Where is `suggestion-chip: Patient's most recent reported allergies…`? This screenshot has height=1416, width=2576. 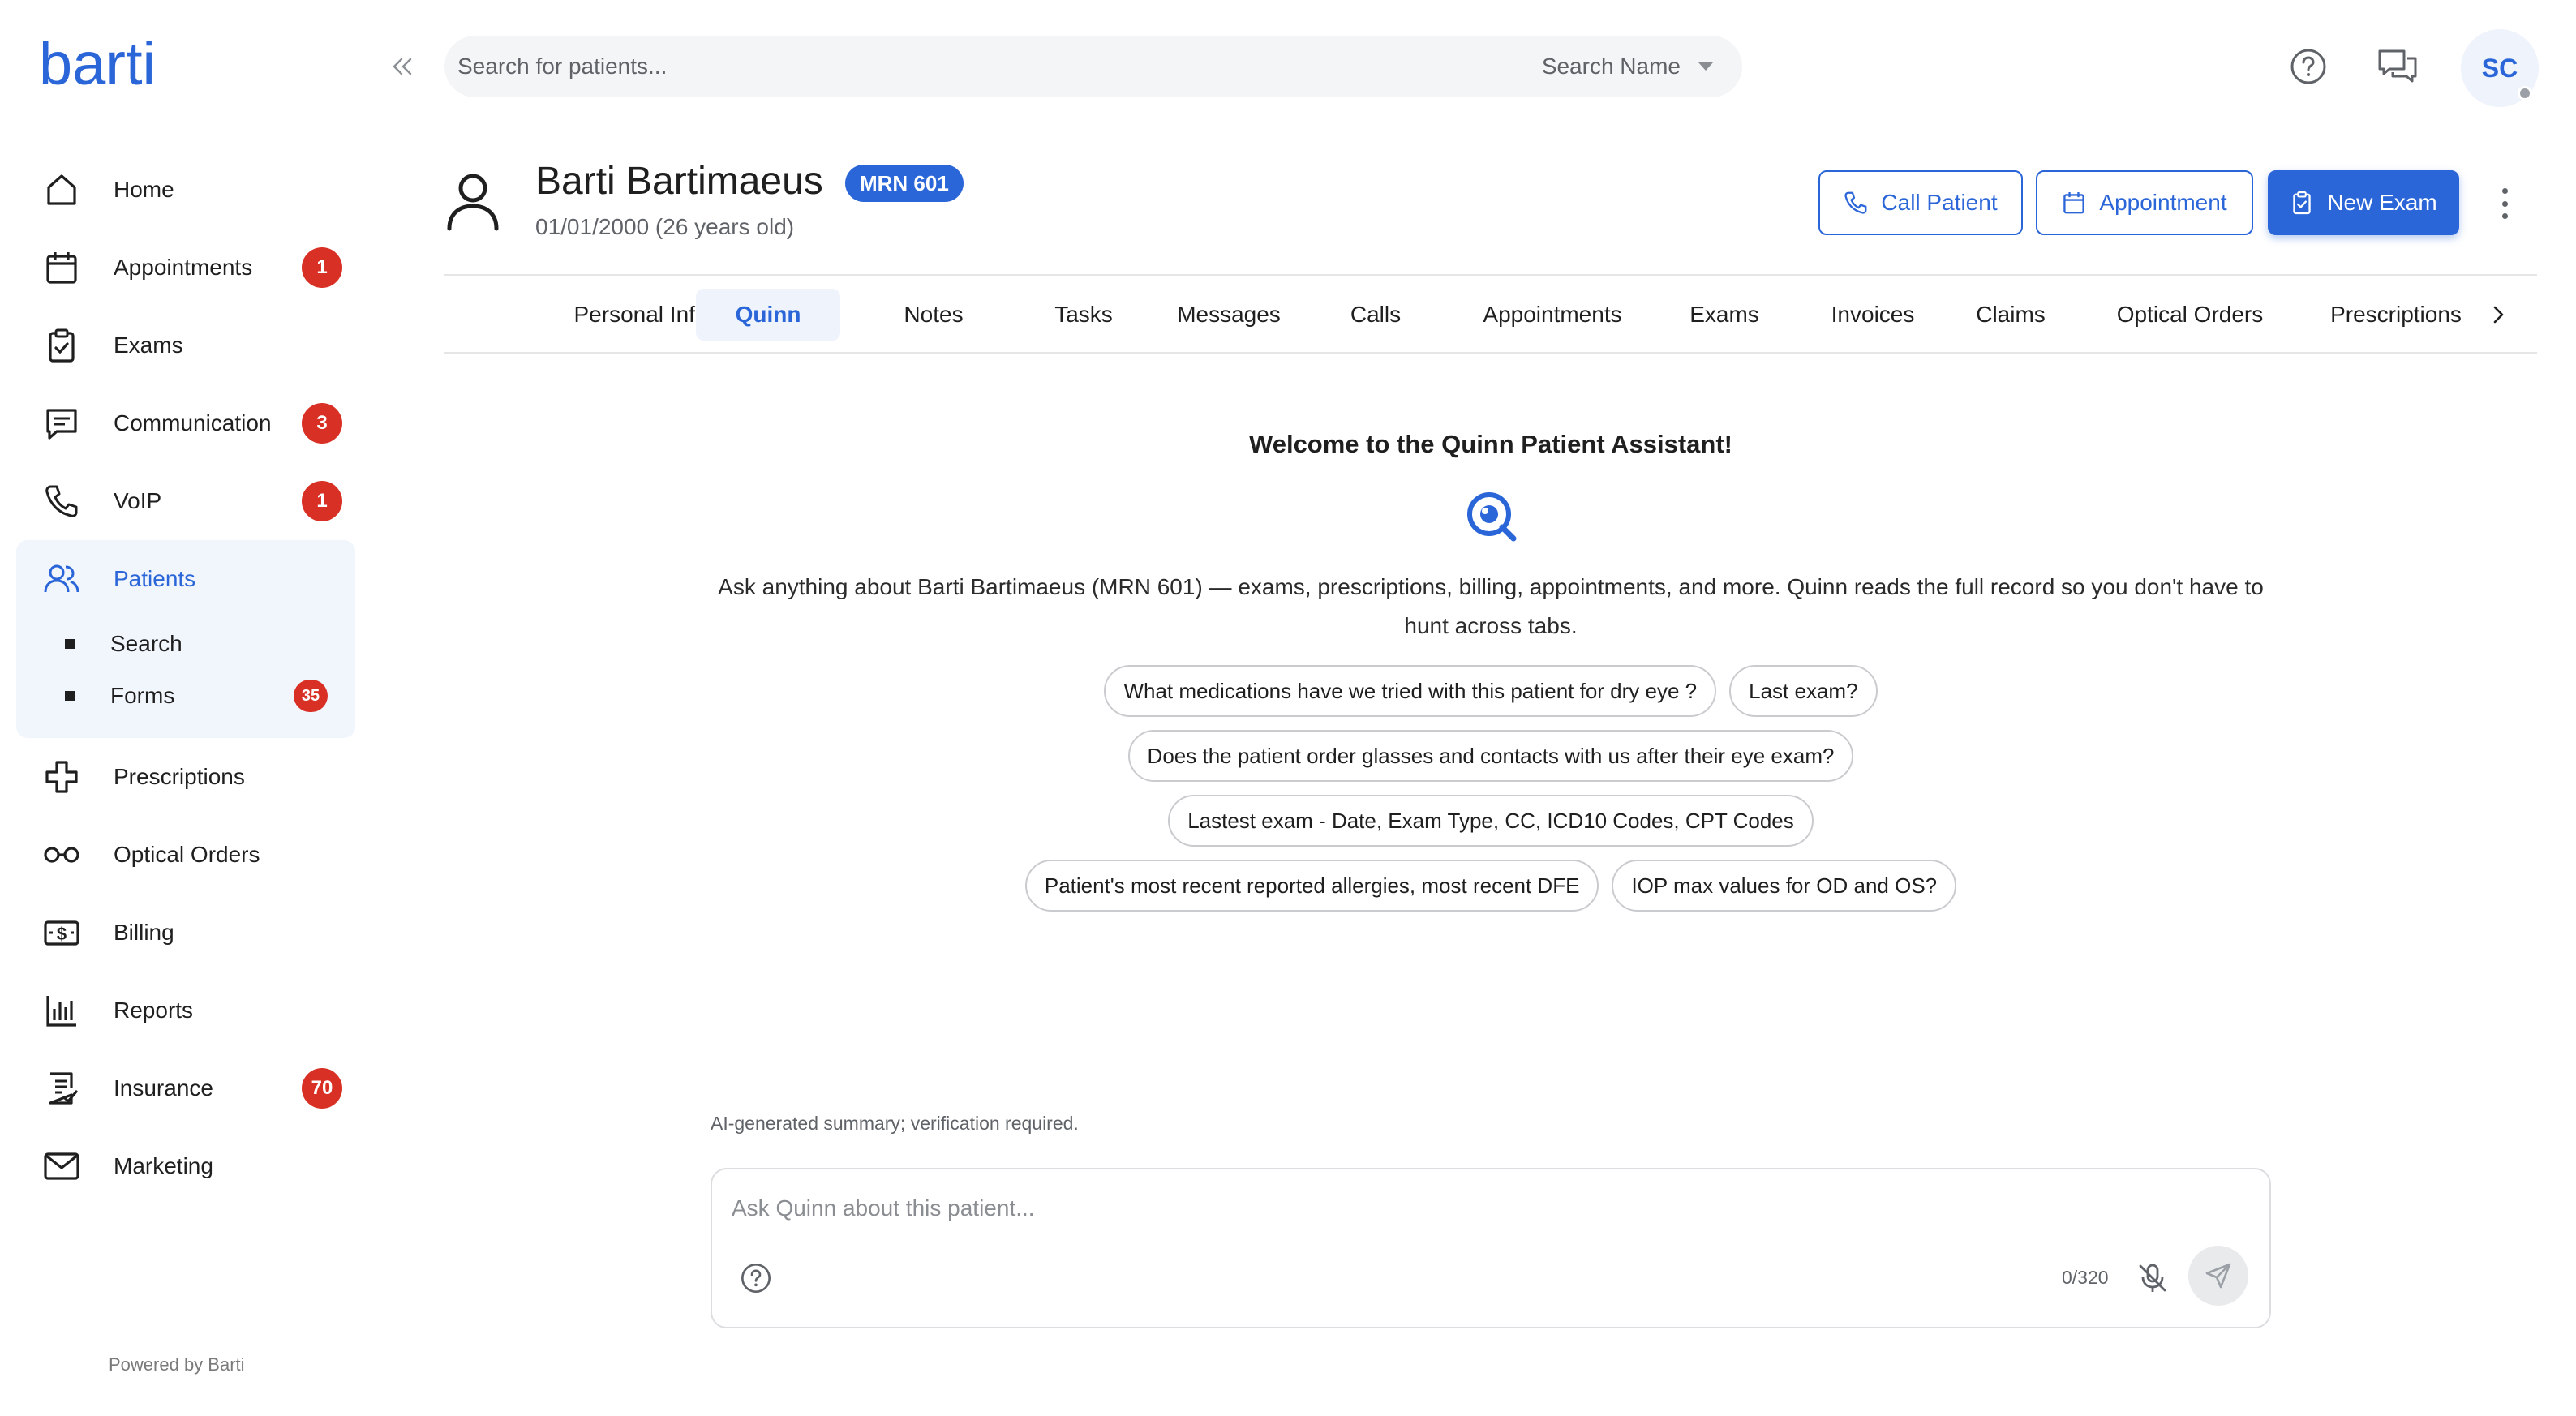 suggestion-chip: Patient's most recent reported allergies… is located at coordinates (1311, 886).